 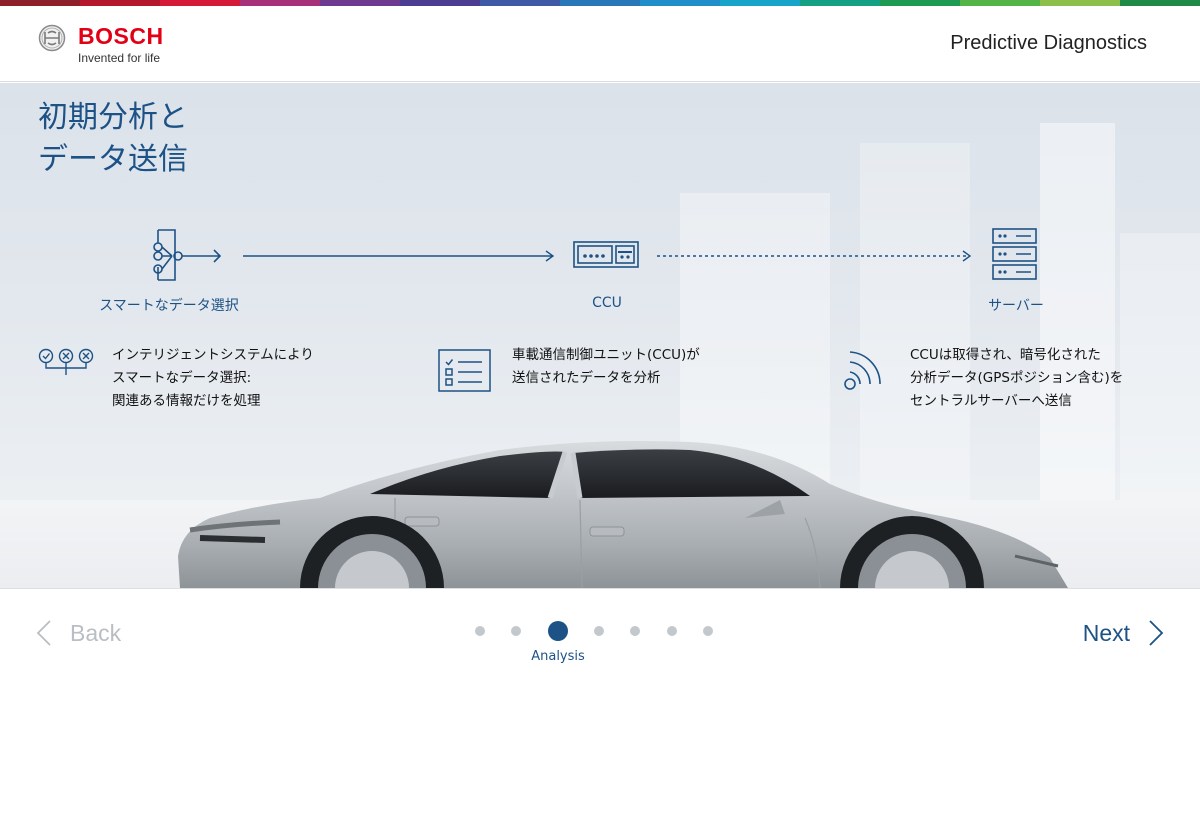 I want to click on flow-arrow-dashed, so click(x=814, y=256).